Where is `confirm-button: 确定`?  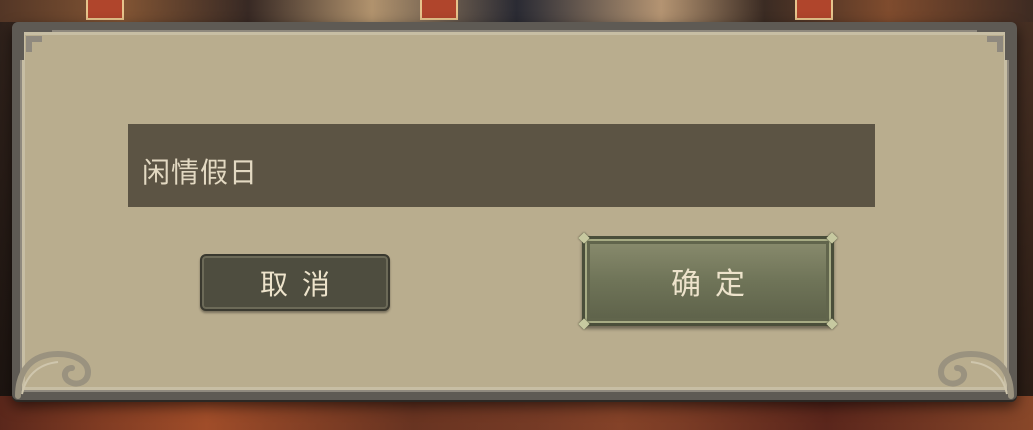 confirm-button: 确定 is located at coordinates (708, 281).